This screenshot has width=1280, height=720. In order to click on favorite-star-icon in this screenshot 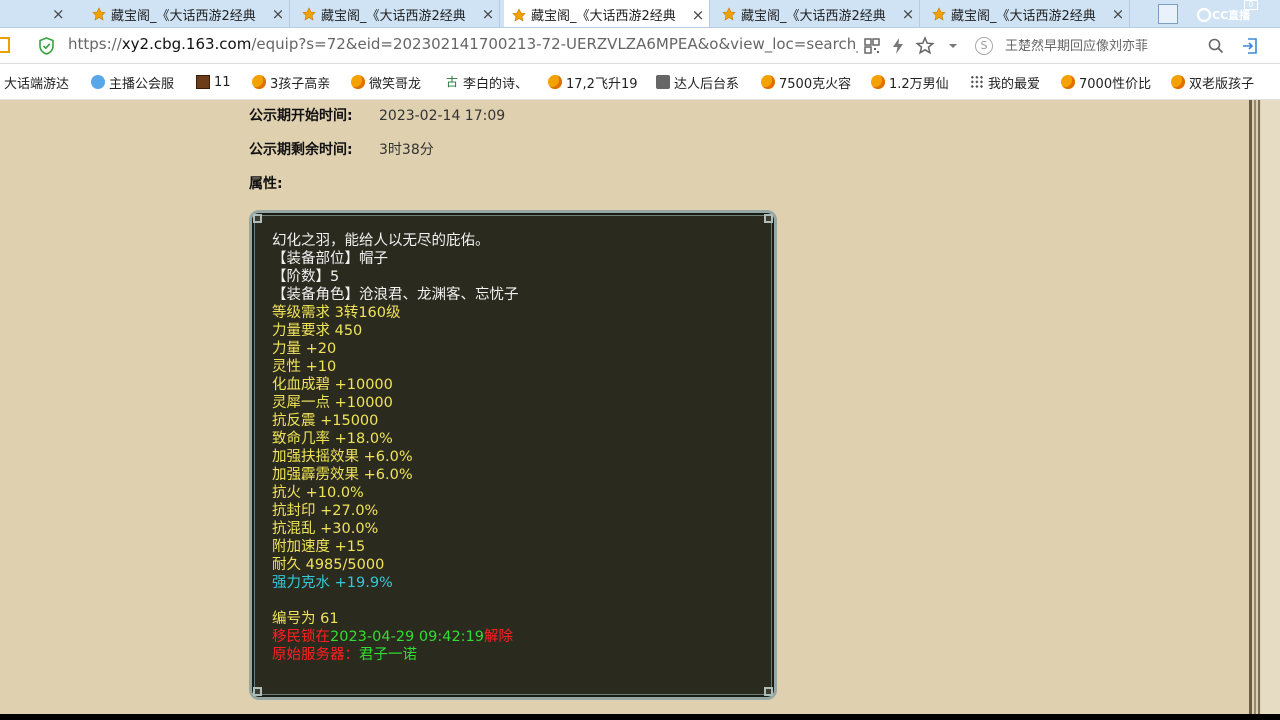, I will do `click(925, 46)`.